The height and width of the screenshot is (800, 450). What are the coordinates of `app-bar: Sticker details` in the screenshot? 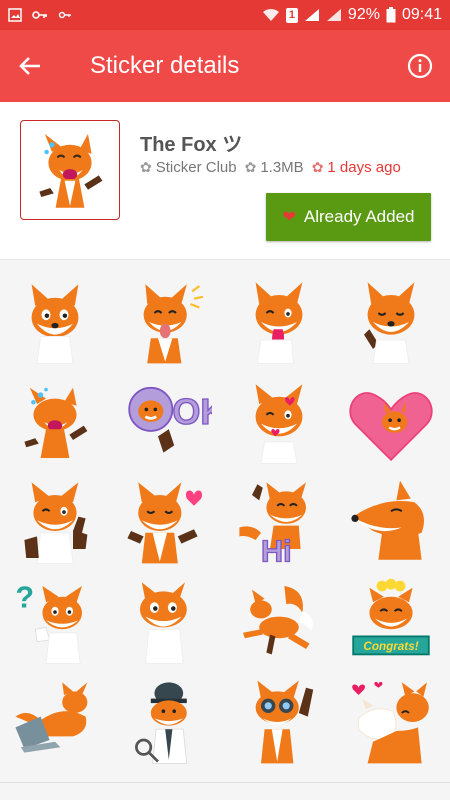 It's located at (225, 66).